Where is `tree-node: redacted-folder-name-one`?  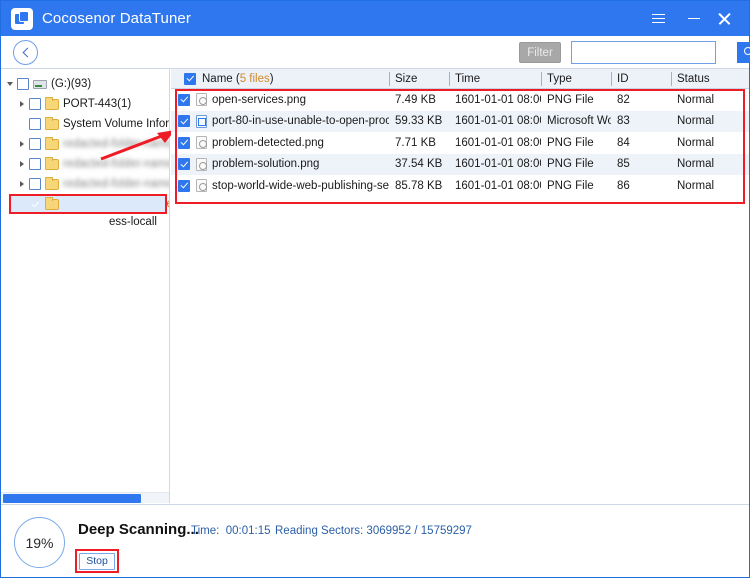
tree-node: redacted-folder-name-one is located at coordinates (85, 144).